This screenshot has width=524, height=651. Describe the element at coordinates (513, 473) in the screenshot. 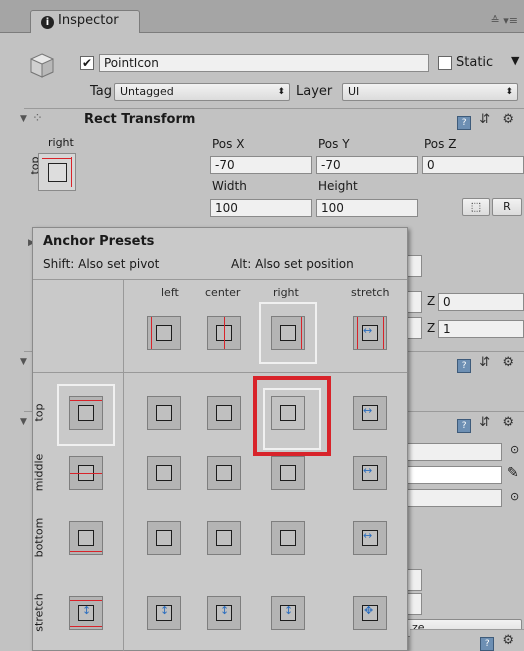

I see `eyedropper-icon: ✎` at that location.